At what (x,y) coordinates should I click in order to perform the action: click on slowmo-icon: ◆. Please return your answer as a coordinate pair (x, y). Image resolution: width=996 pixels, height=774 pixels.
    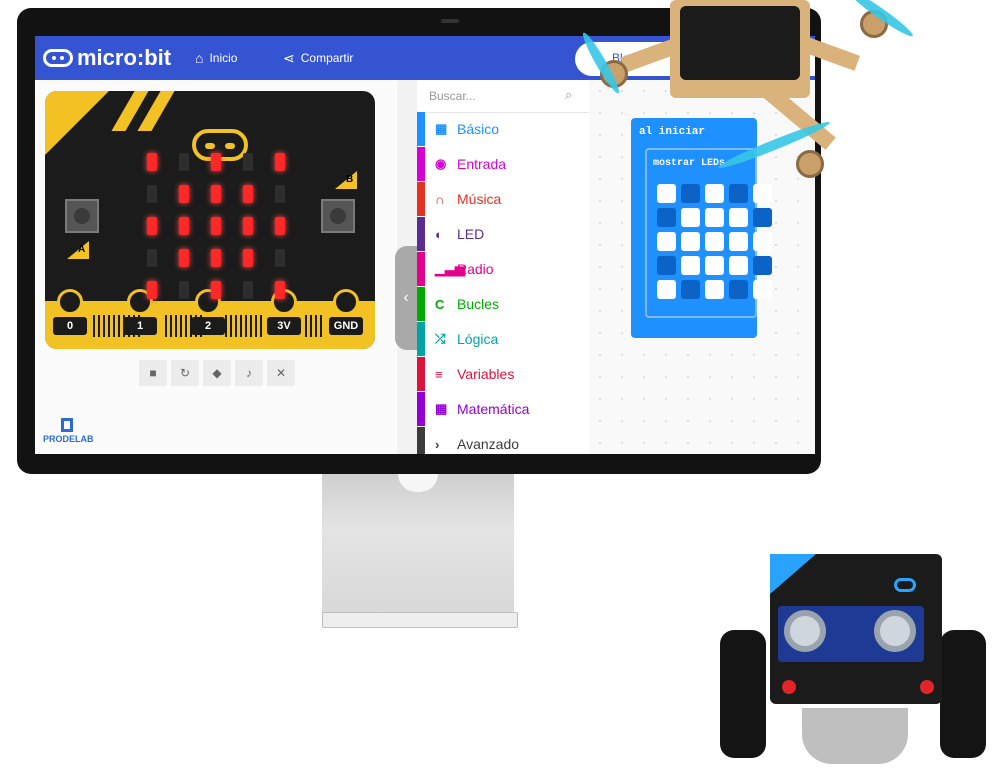
    Looking at the image, I should click on (217, 373).